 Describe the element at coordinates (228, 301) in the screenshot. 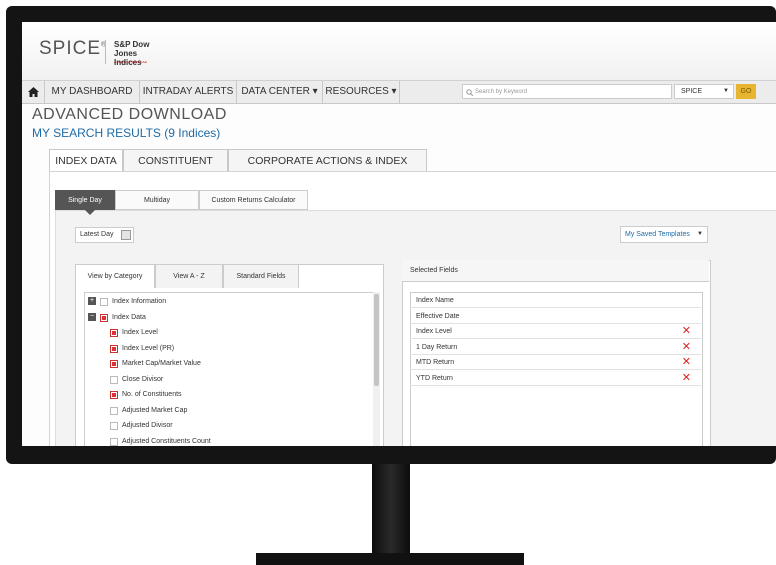

I see `tree-item: + Index Information` at that location.